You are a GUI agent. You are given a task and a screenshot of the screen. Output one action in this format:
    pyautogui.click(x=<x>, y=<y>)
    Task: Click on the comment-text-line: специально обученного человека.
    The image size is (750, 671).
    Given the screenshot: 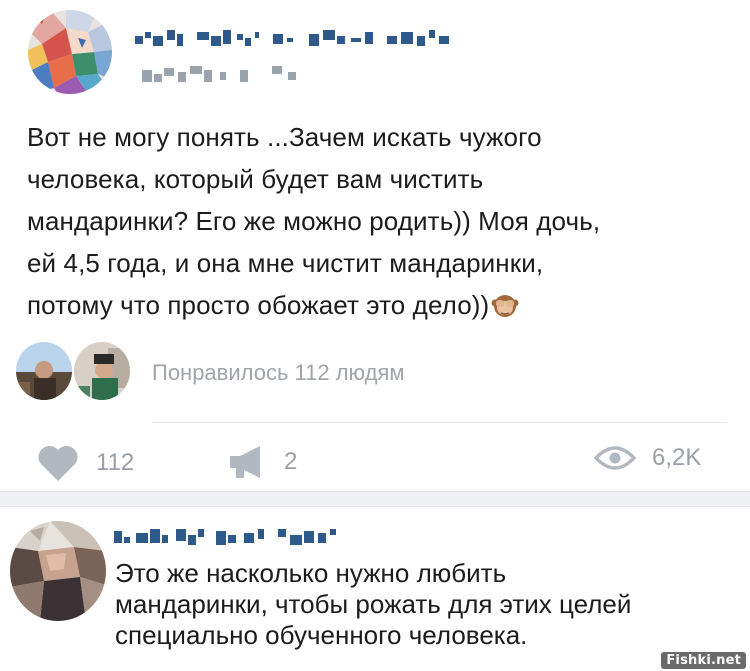 What is the action you would take?
    pyautogui.click(x=321, y=635)
    